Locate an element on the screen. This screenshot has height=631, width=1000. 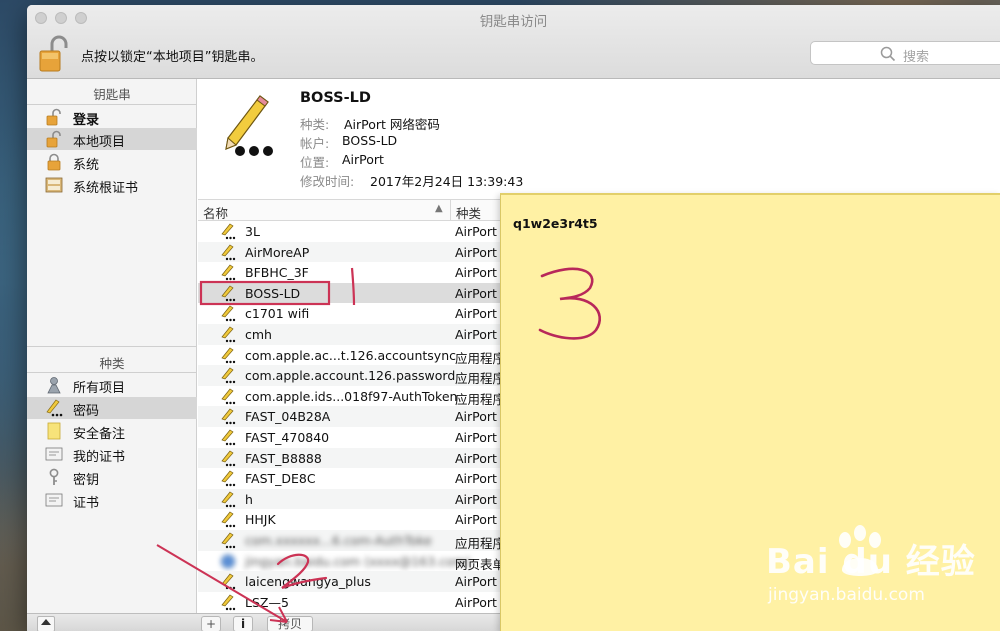
row-name: 3L is located at coordinates (252, 231).